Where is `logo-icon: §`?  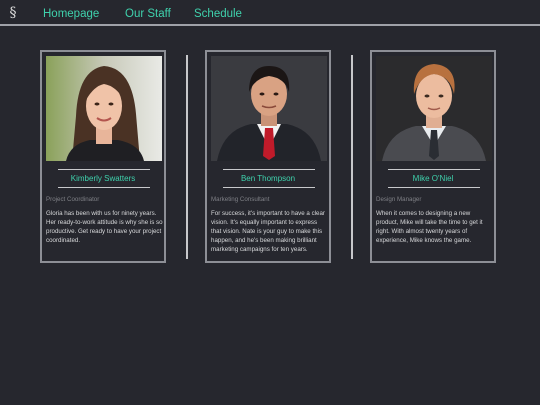 logo-icon: § is located at coordinates (13, 13).